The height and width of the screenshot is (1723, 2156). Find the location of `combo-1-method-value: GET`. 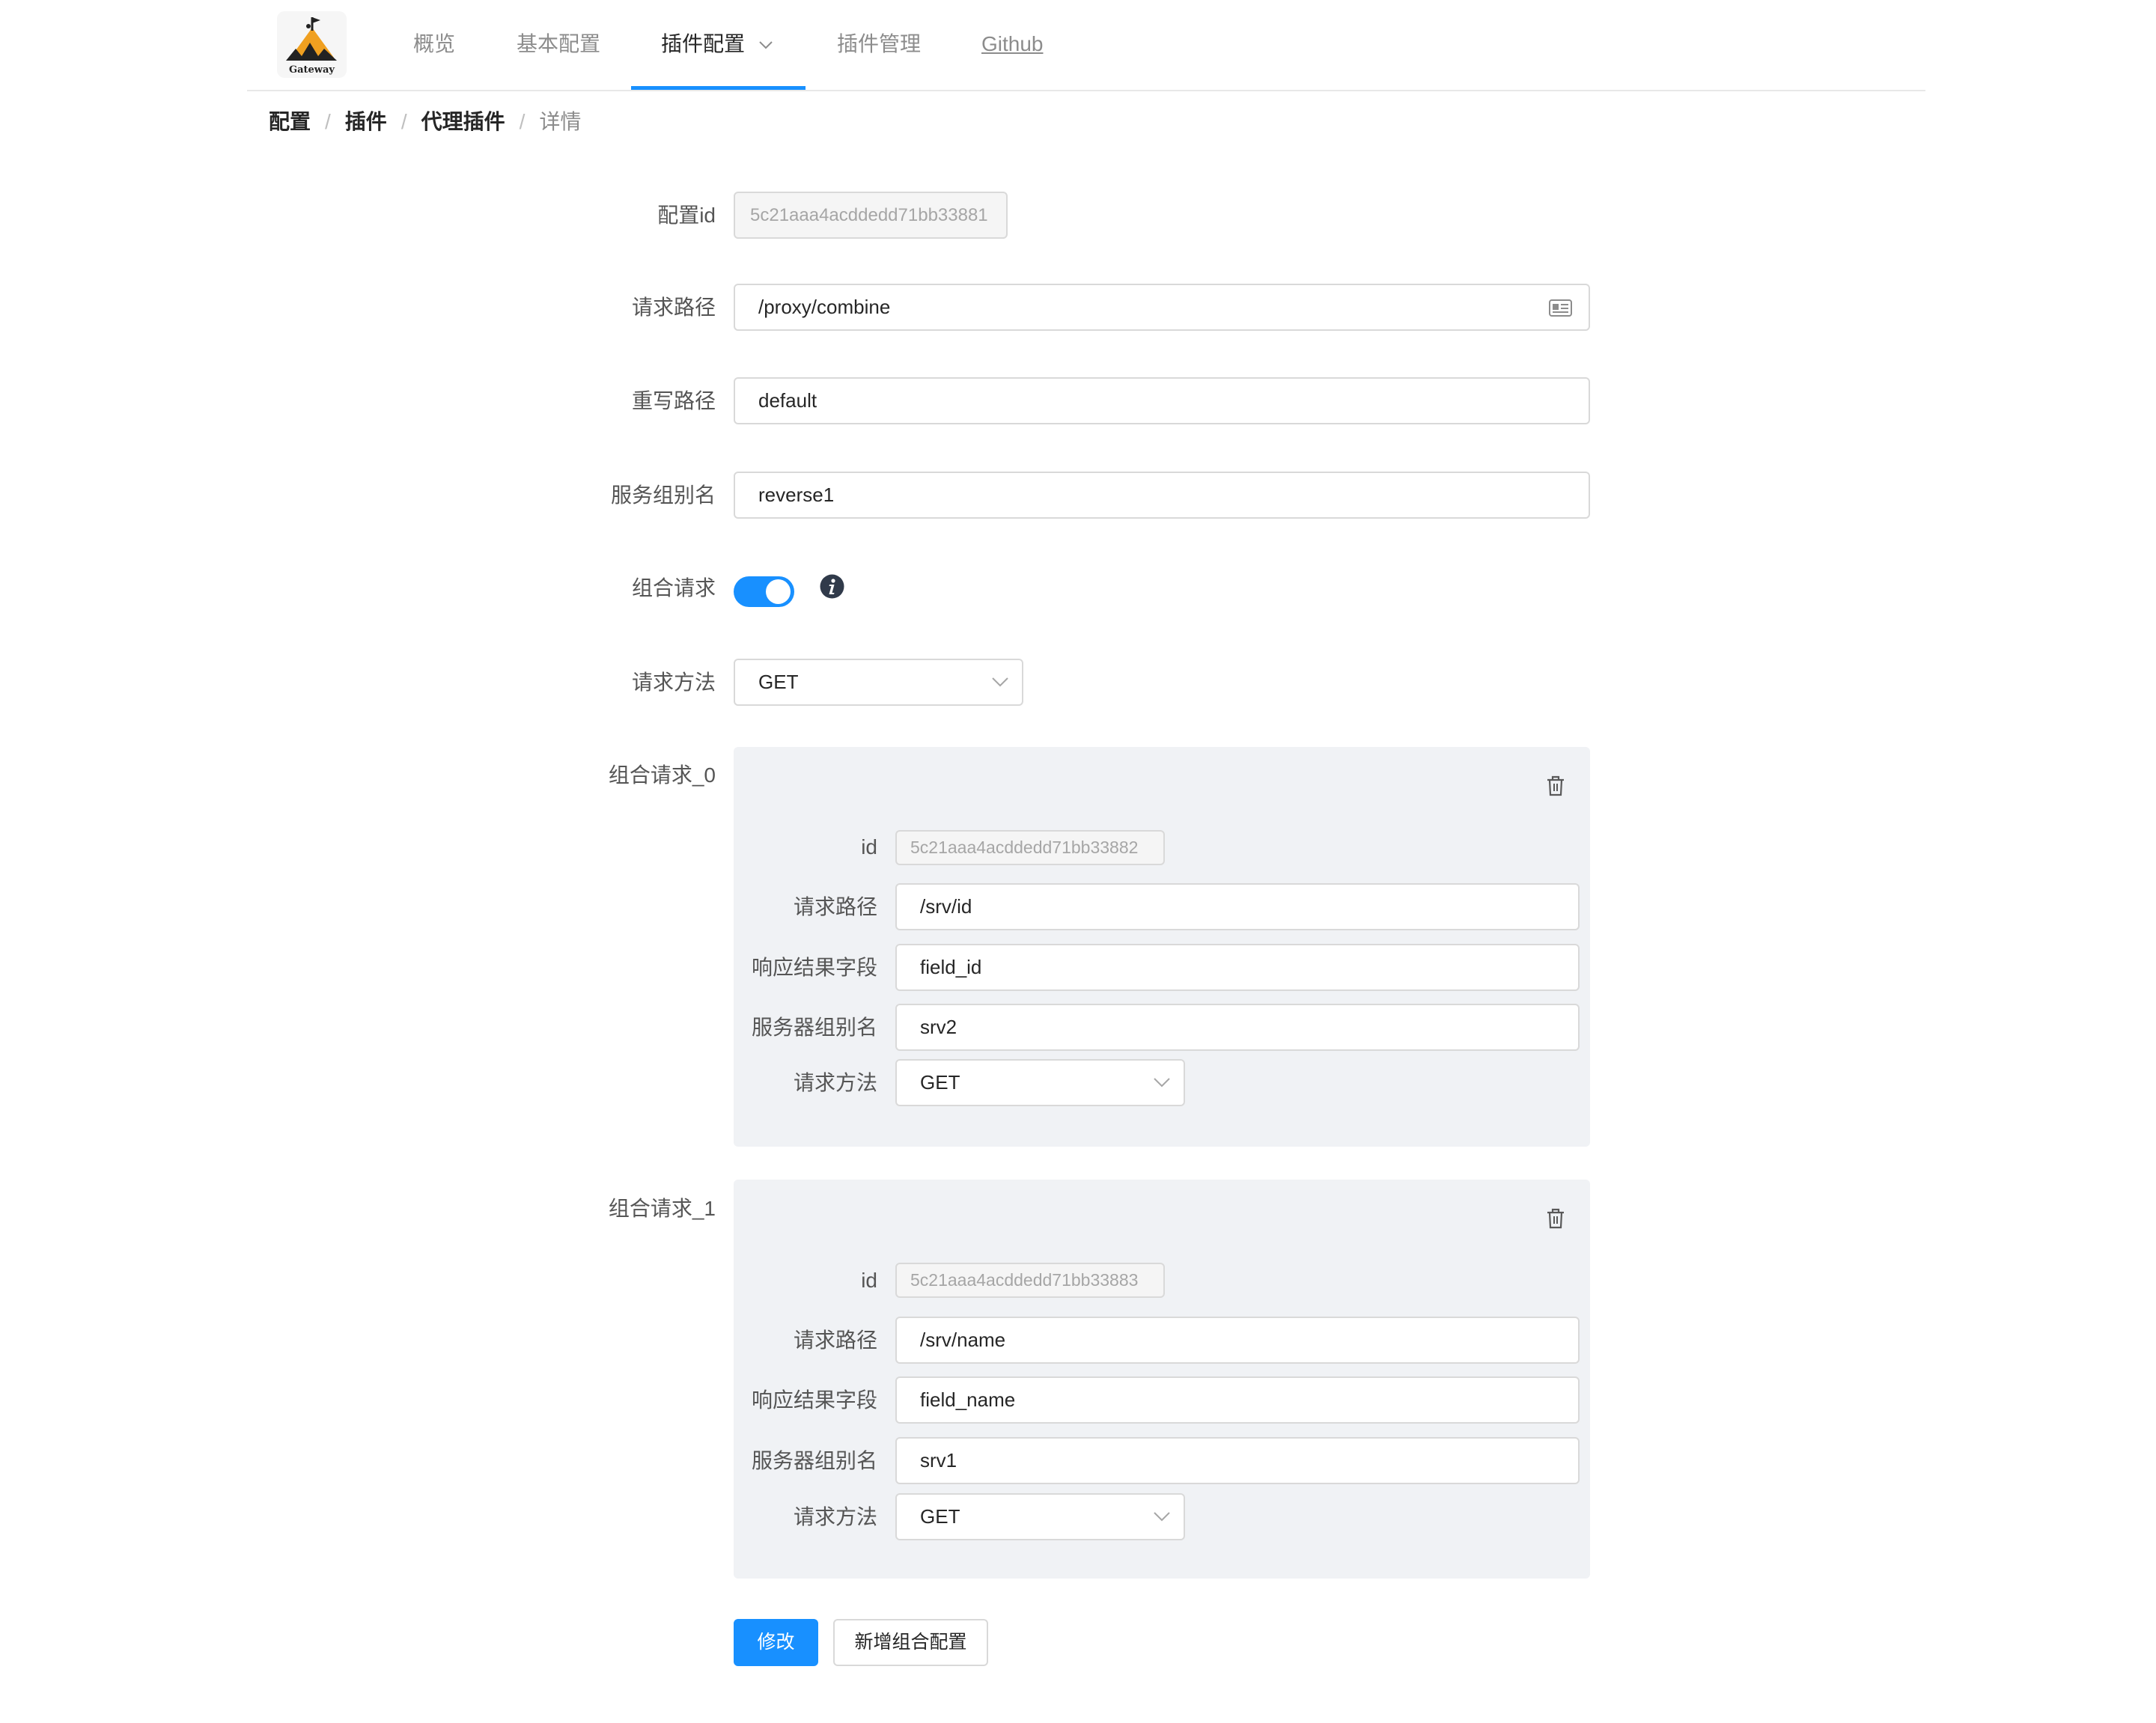

combo-1-method-value: GET is located at coordinates (940, 1517).